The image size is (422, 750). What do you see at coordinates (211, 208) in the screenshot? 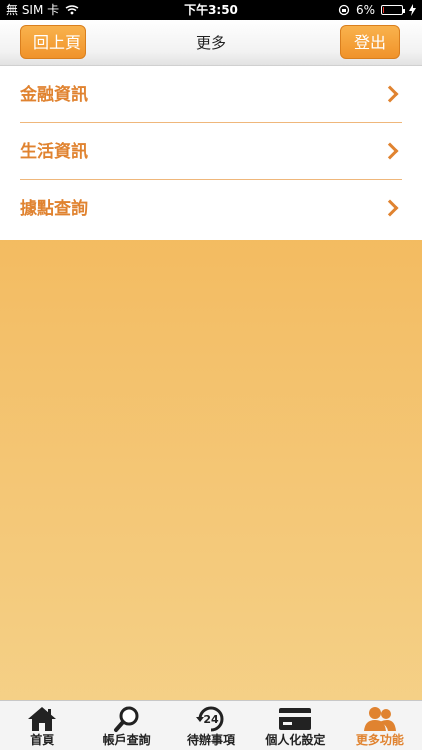
I see `menu-item-location-search: 據點查詢` at bounding box center [211, 208].